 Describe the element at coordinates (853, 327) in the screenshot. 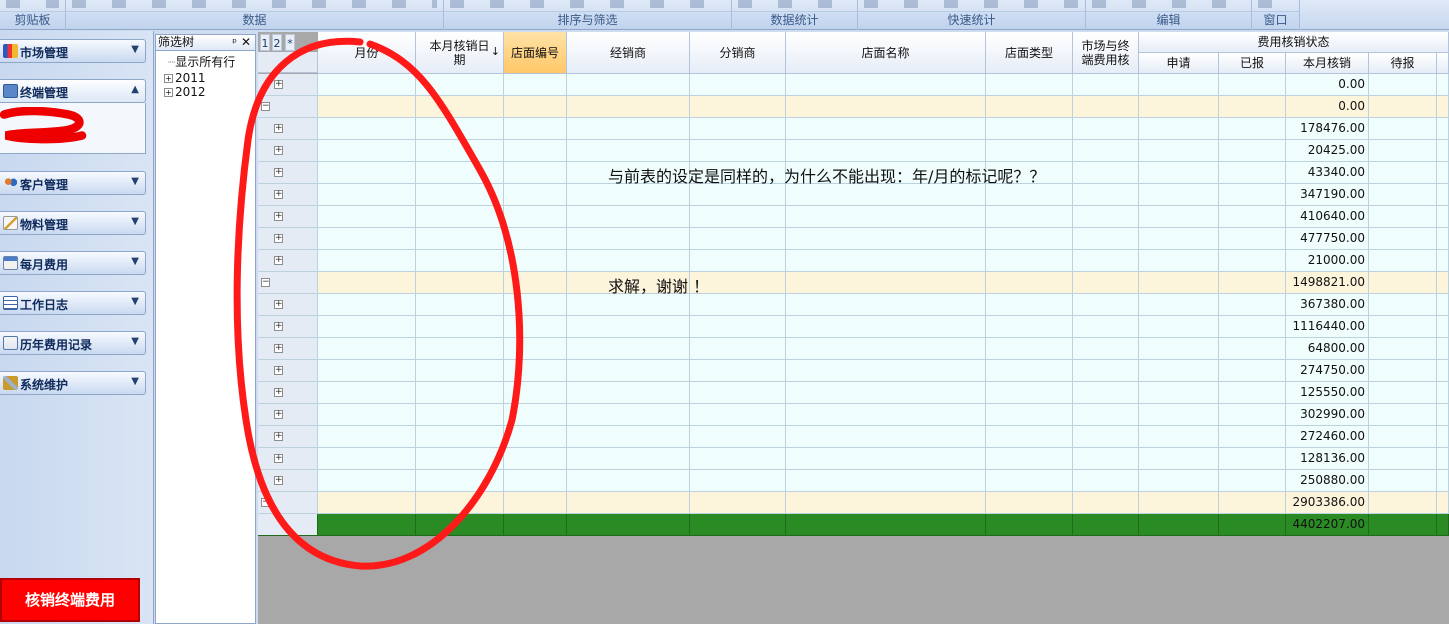

I see `table-row: +1116440.00` at that location.